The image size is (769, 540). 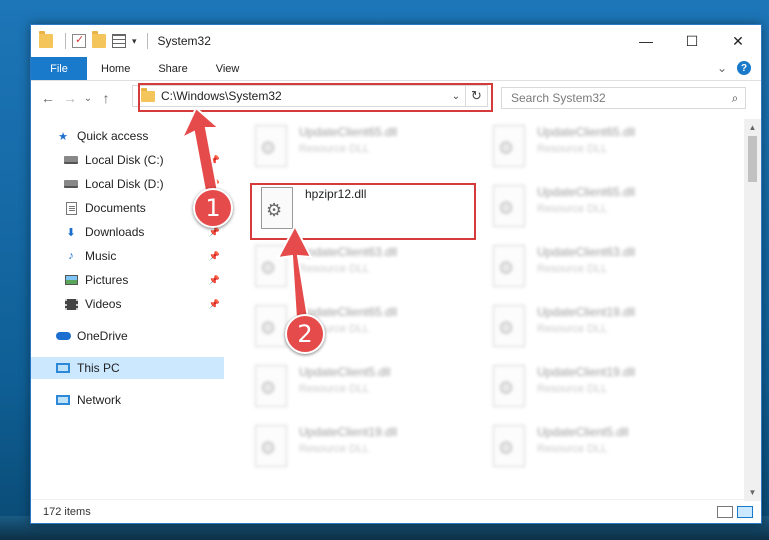 What do you see at coordinates (101, 256) in the screenshot?
I see `sidebar-item-label: Music` at bounding box center [101, 256].